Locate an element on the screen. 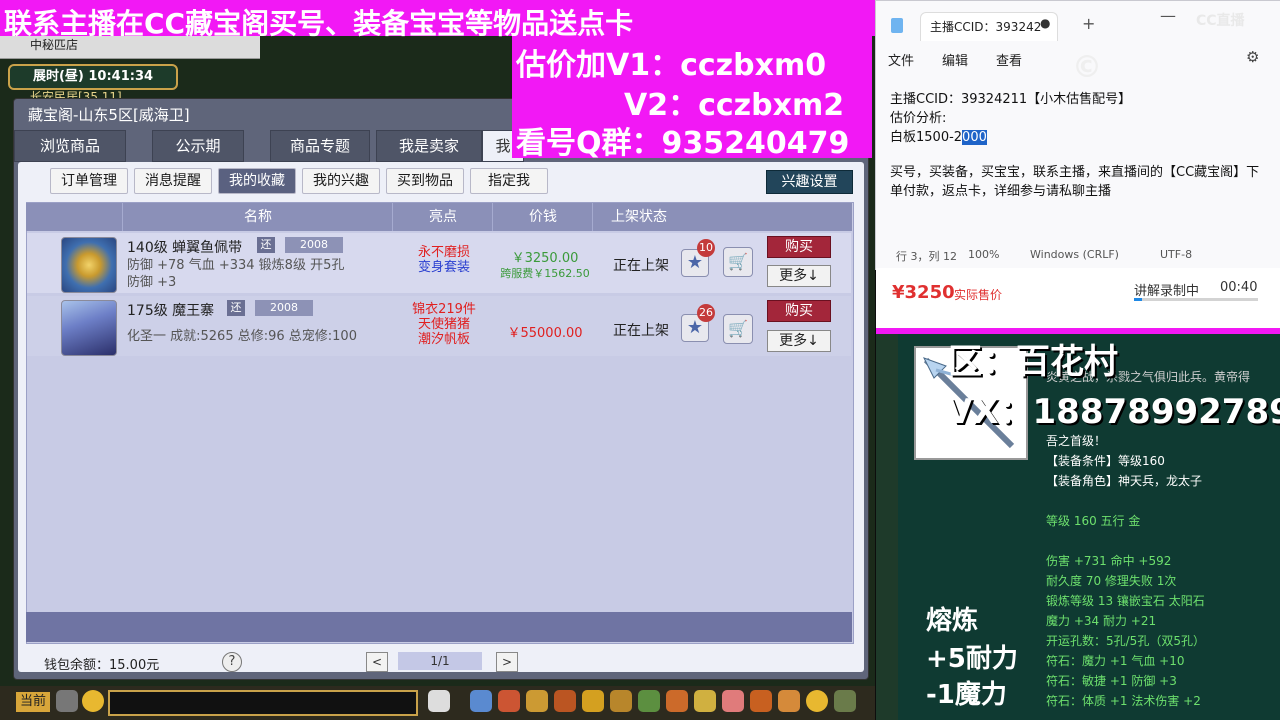 This screenshot has height=720, width=1280. help-icon: ? is located at coordinates (232, 662).